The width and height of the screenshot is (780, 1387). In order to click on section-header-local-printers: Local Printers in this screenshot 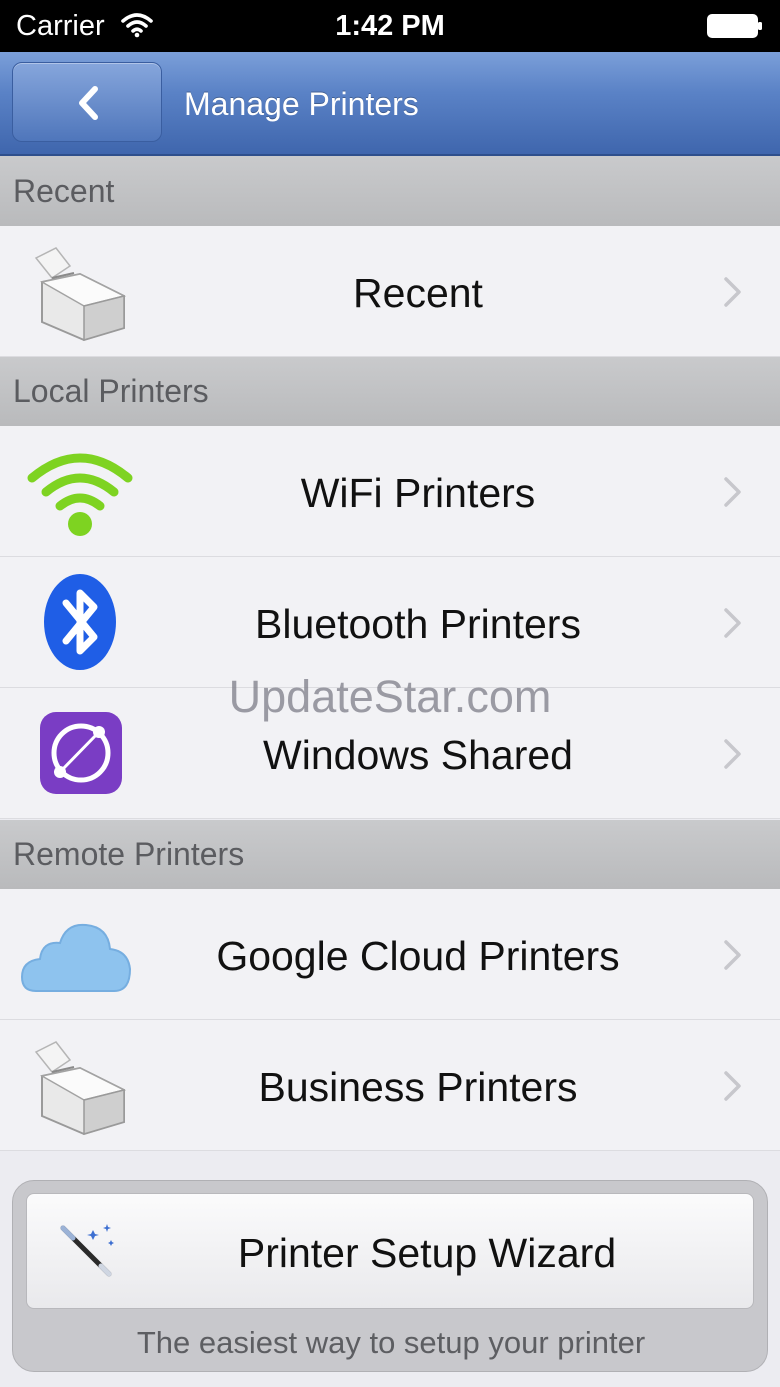, I will do `click(390, 391)`.